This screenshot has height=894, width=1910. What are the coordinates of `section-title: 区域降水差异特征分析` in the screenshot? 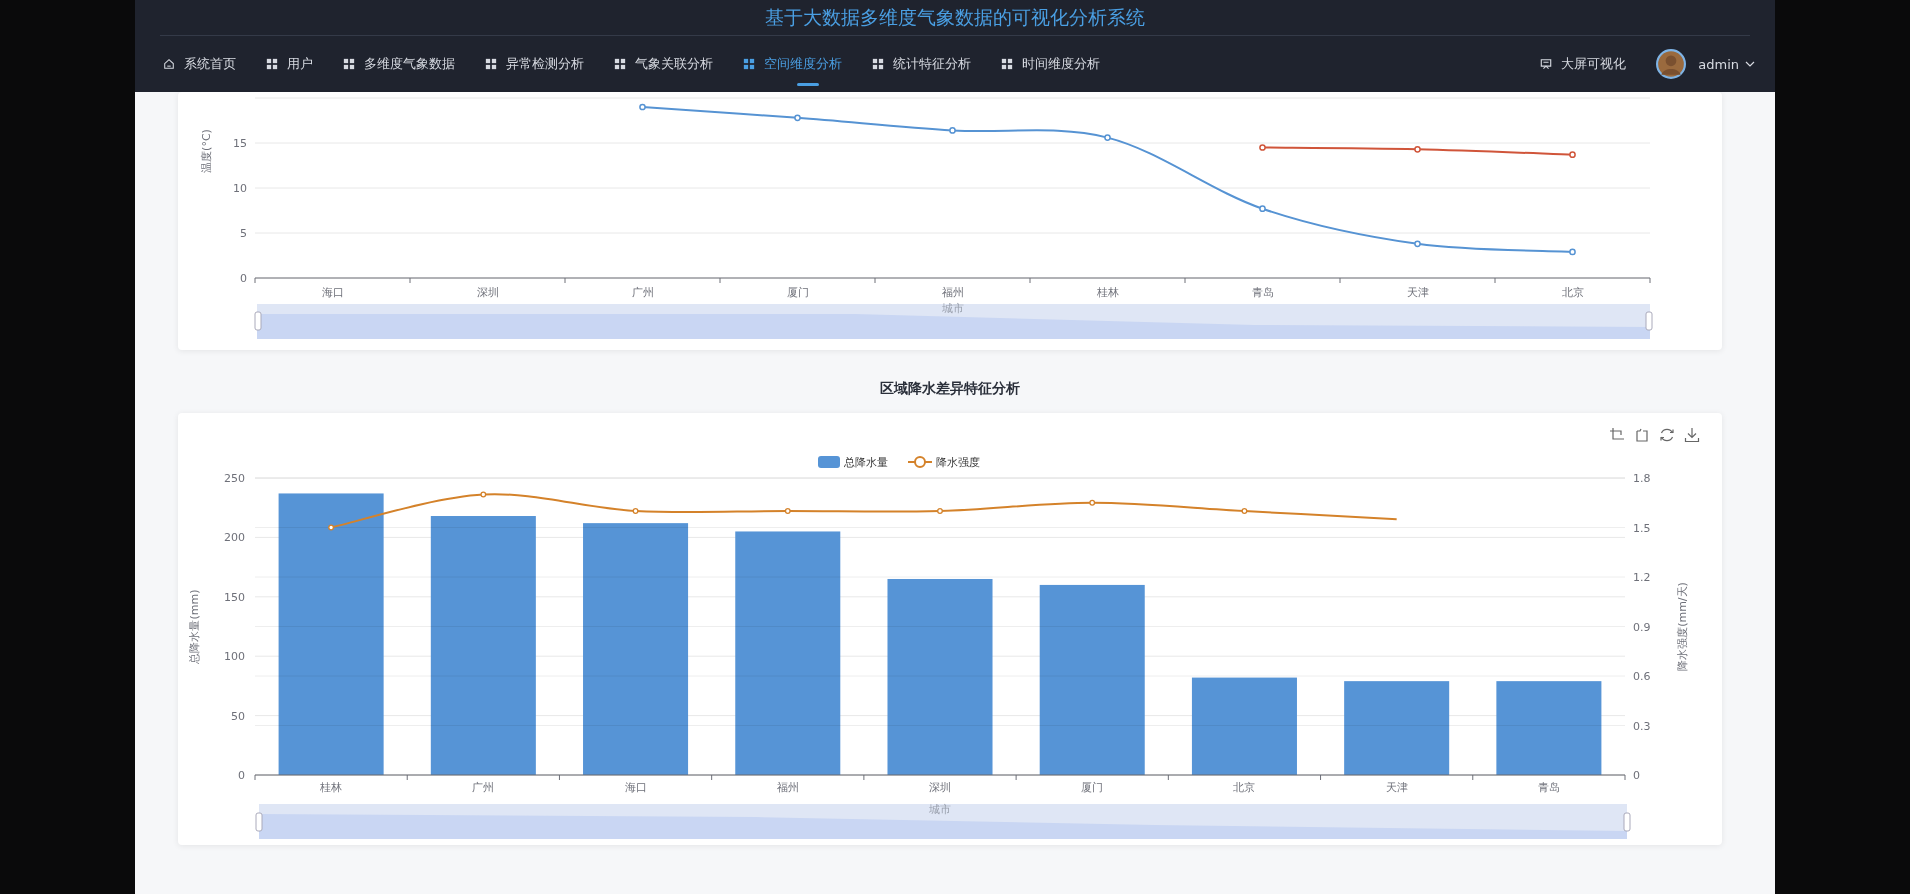 It's located at (950, 389).